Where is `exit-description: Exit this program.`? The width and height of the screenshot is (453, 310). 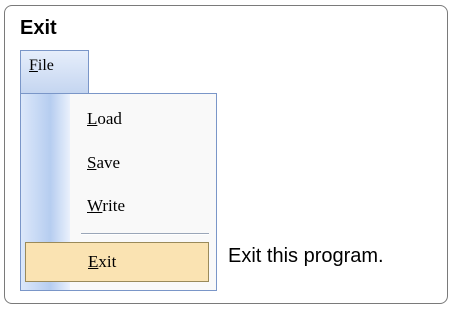 exit-description: Exit this program. is located at coordinates (306, 256).